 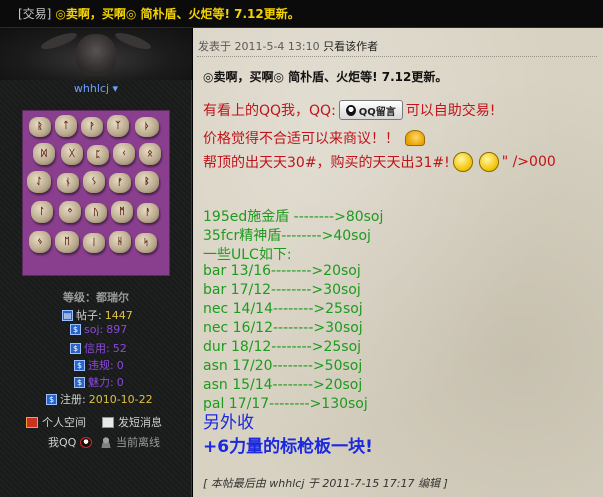 I want to click on stat-posts: ▤ 帖子: 1447, so click(x=97, y=315).